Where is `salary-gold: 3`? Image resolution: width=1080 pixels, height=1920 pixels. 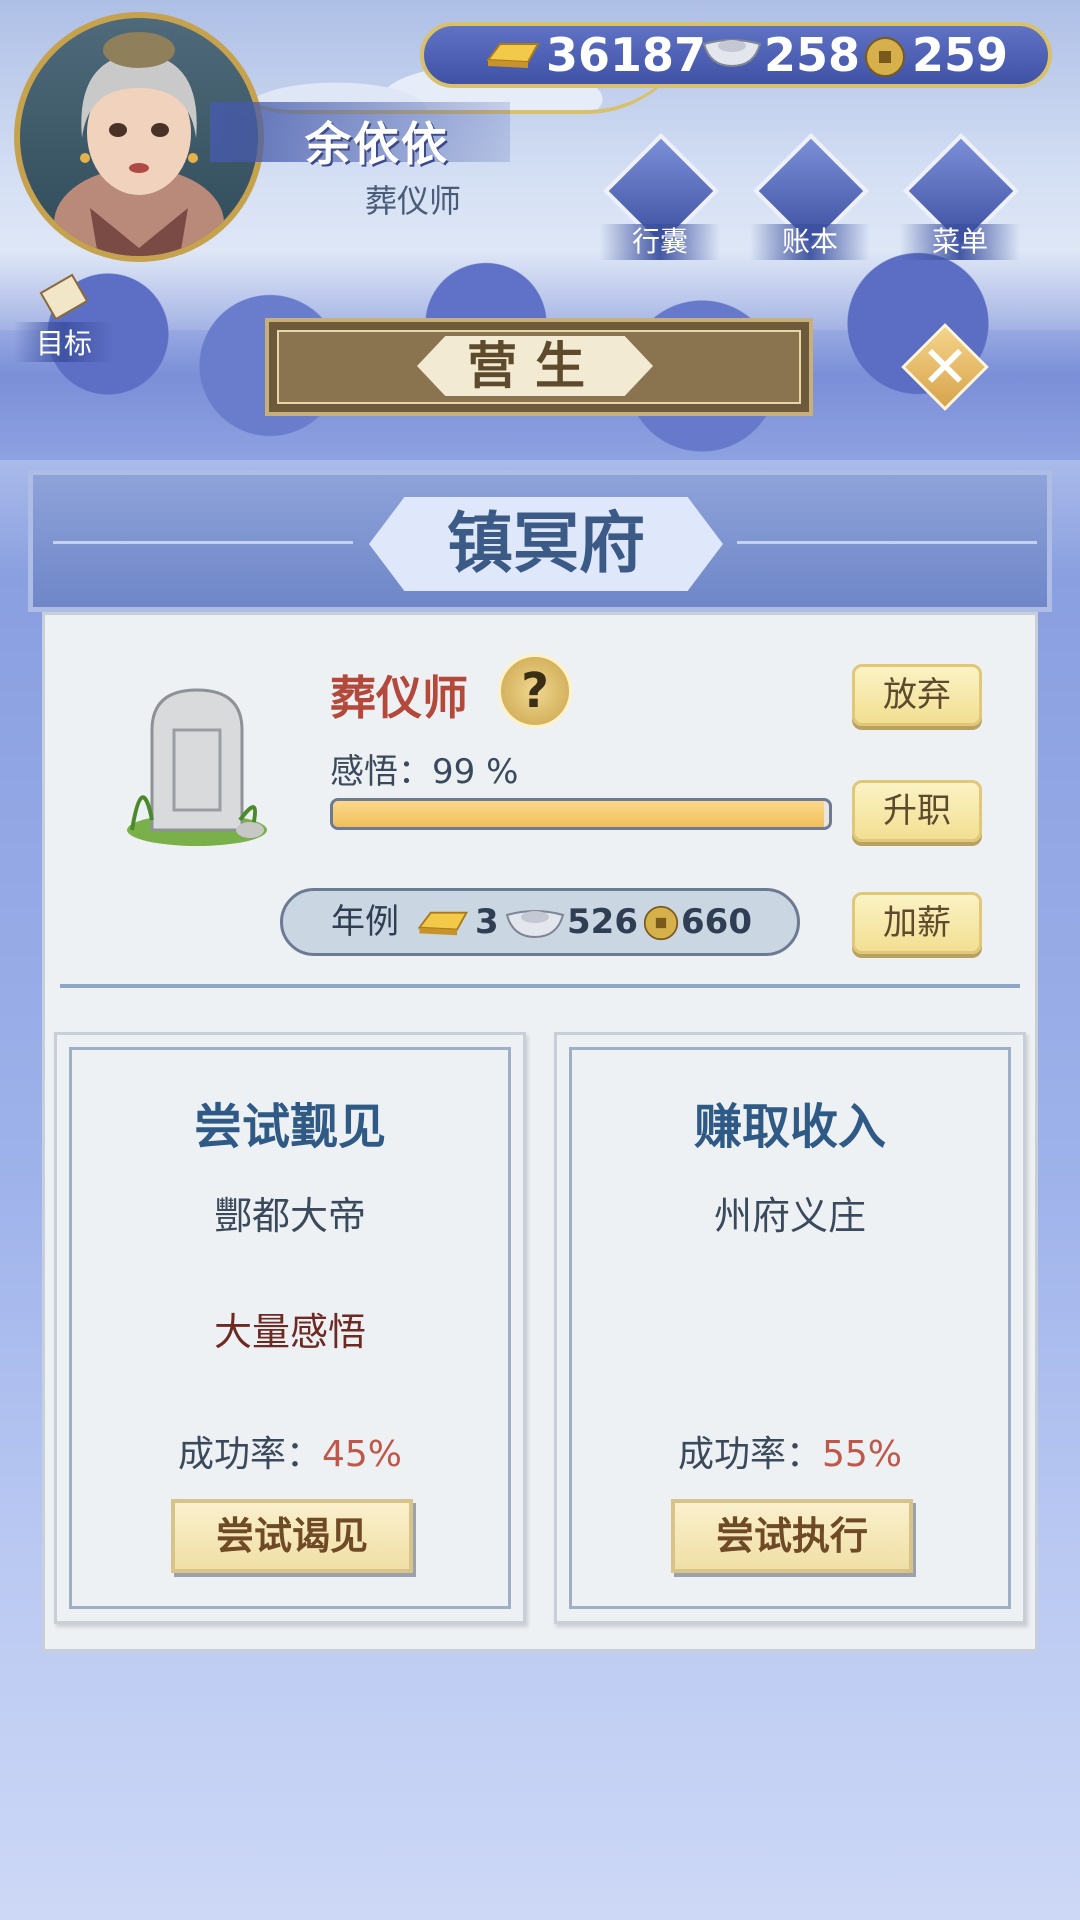 salary-gold: 3 is located at coordinates (487, 922).